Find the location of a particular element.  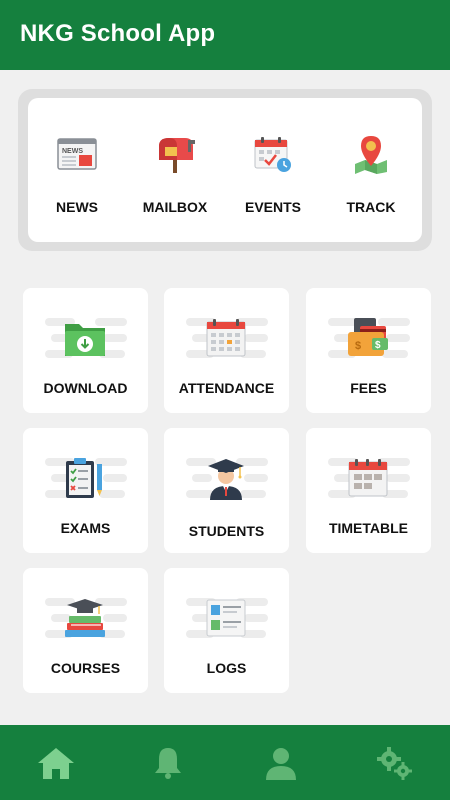

tile-courses: COURSES is located at coordinates (85, 630).